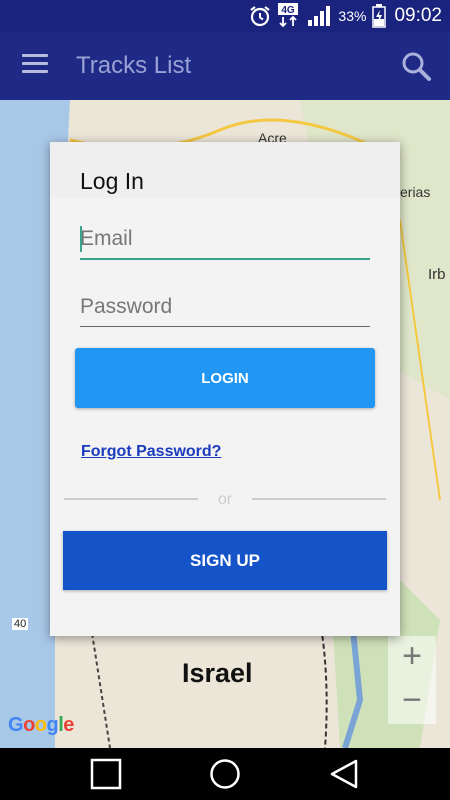  I want to click on recents-square-icon, so click(106, 774).